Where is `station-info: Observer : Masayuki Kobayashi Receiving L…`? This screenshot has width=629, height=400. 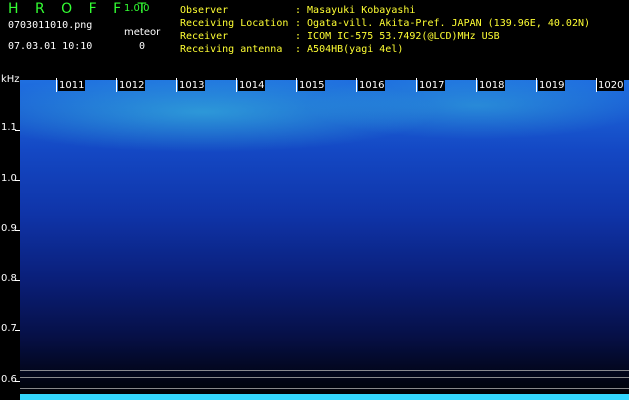
station-info: Observer : Masayuki Kobayashi Receiving L… is located at coordinates (385, 30).